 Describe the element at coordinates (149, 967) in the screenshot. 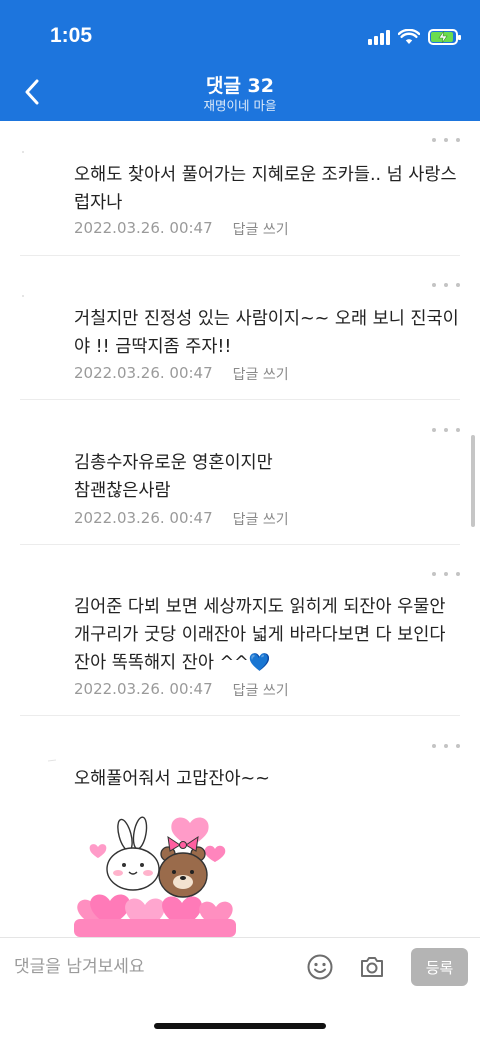

I see `comment-input` at that location.